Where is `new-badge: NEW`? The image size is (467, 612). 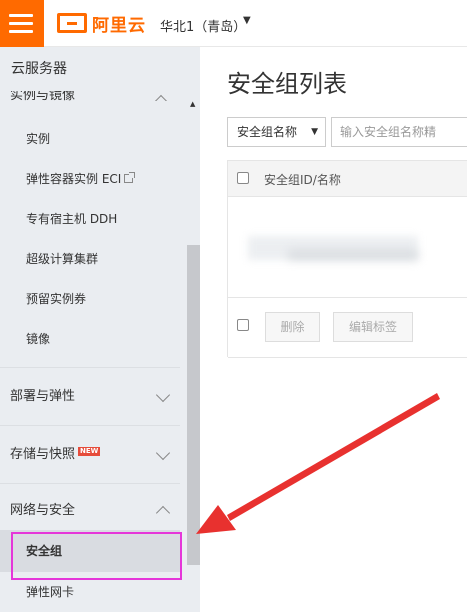
new-badge: NEW is located at coordinates (89, 451).